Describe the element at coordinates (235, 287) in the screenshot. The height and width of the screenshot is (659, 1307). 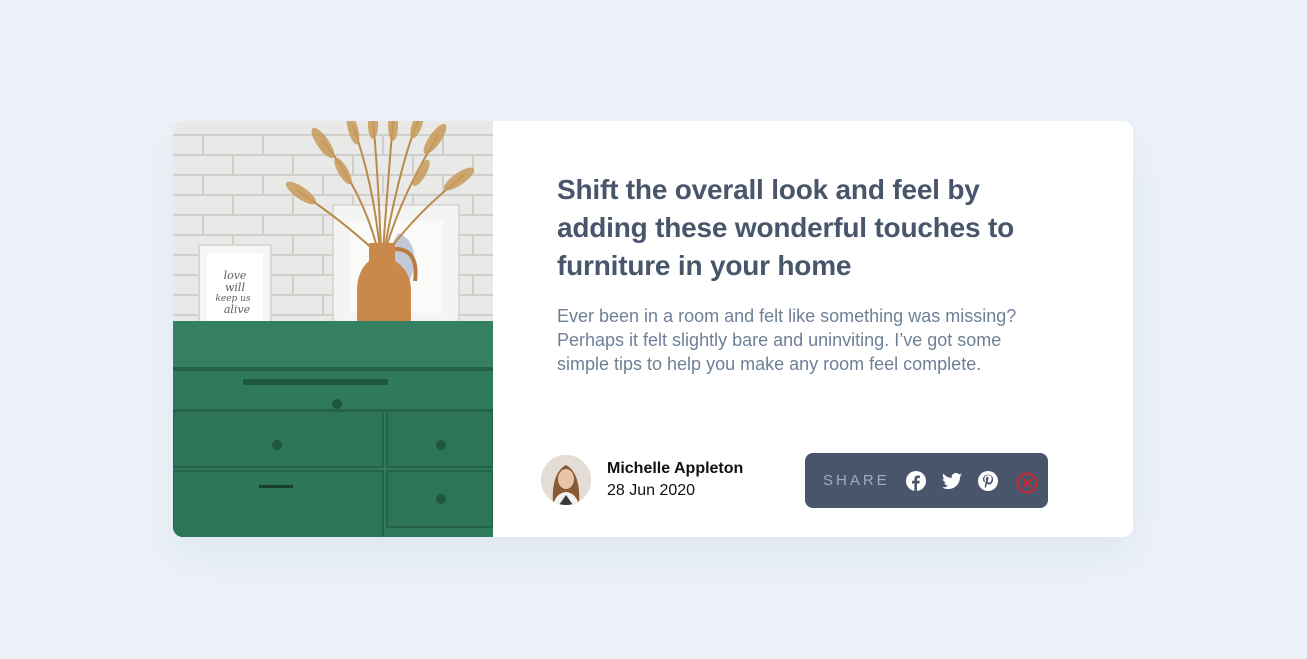
I see `svg-text: will` at that location.